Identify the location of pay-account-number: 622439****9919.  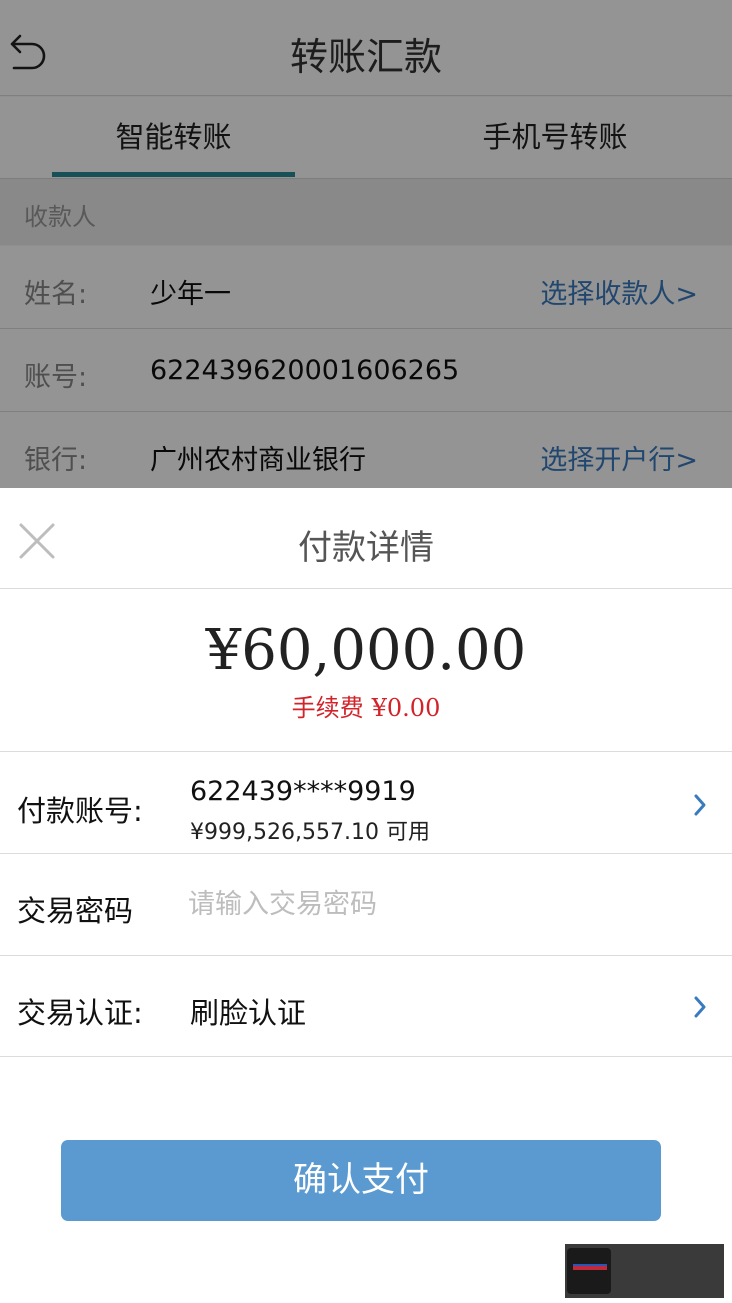
(303, 791).